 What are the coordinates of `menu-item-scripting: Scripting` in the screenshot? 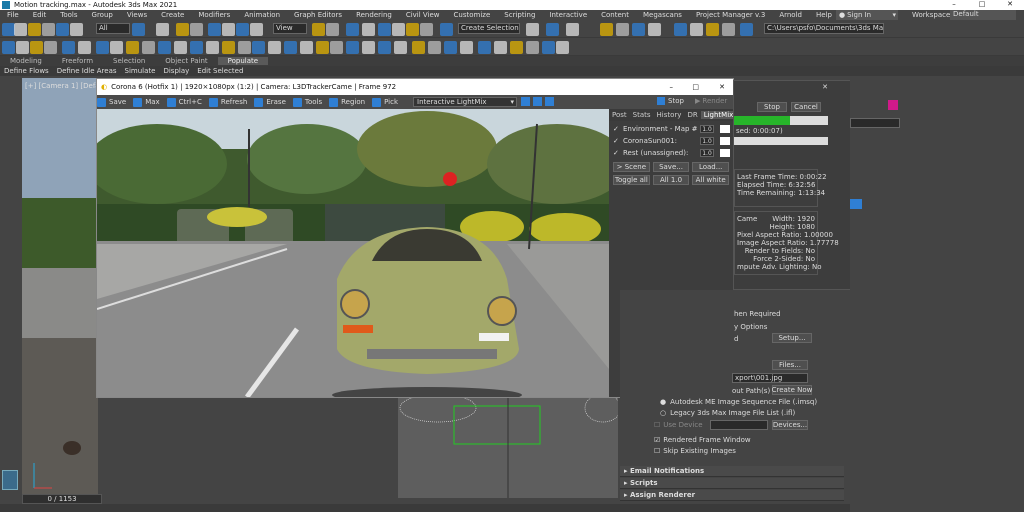 It's located at (519, 15).